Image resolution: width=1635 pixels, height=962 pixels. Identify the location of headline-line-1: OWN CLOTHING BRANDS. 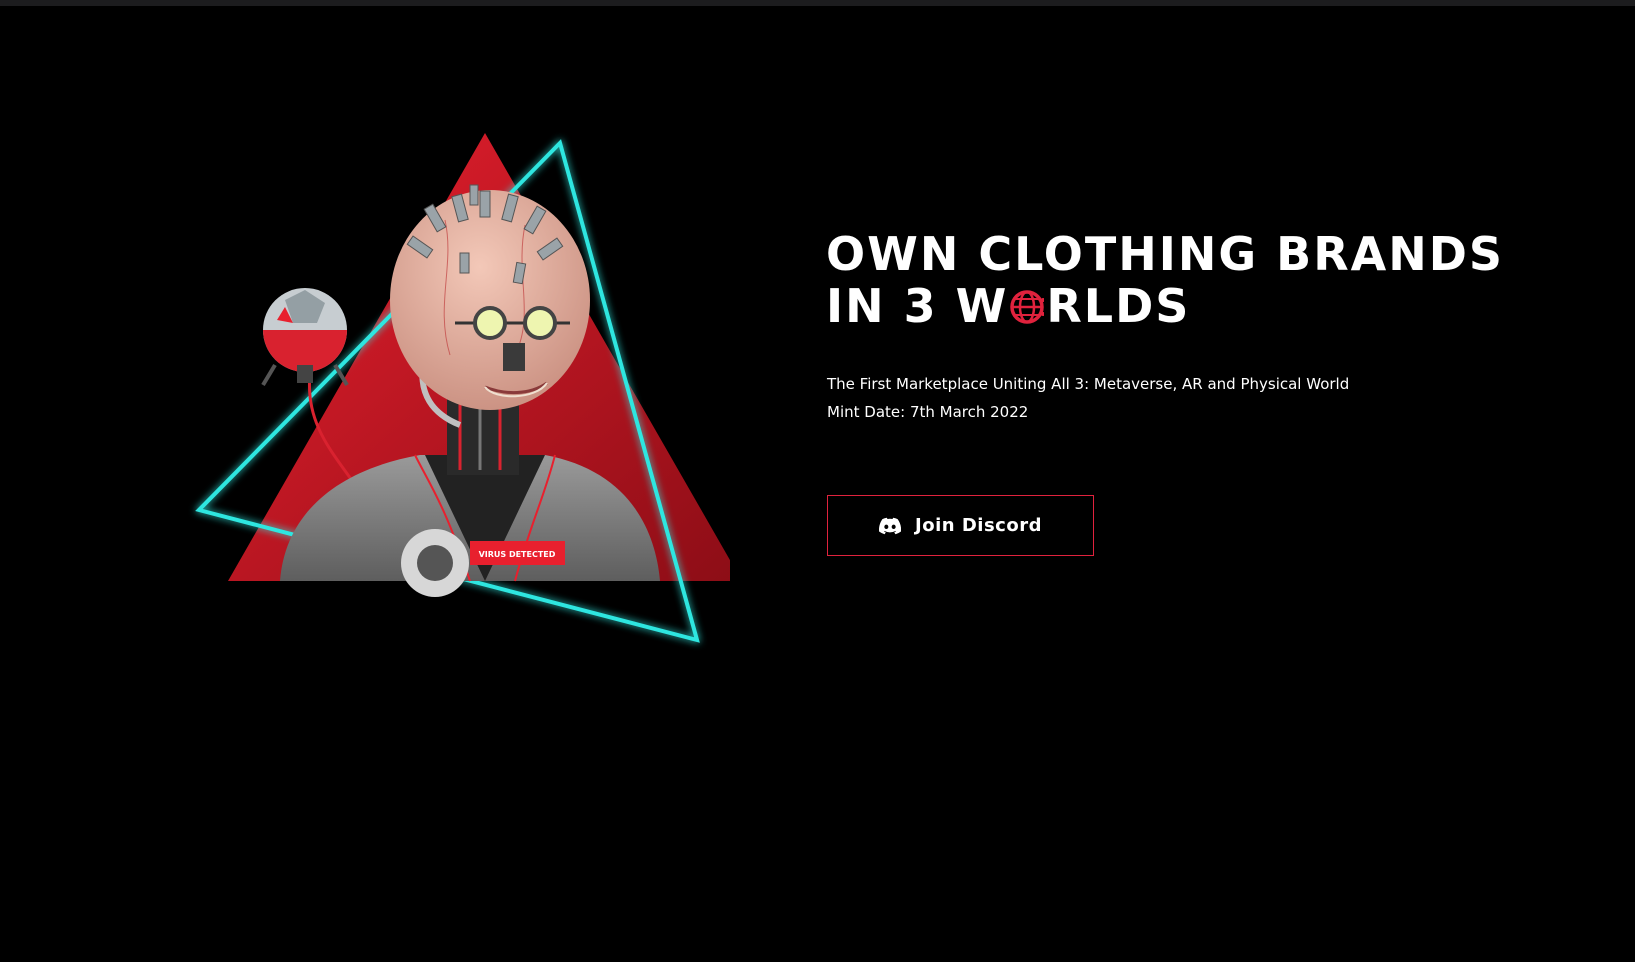
(1165, 254).